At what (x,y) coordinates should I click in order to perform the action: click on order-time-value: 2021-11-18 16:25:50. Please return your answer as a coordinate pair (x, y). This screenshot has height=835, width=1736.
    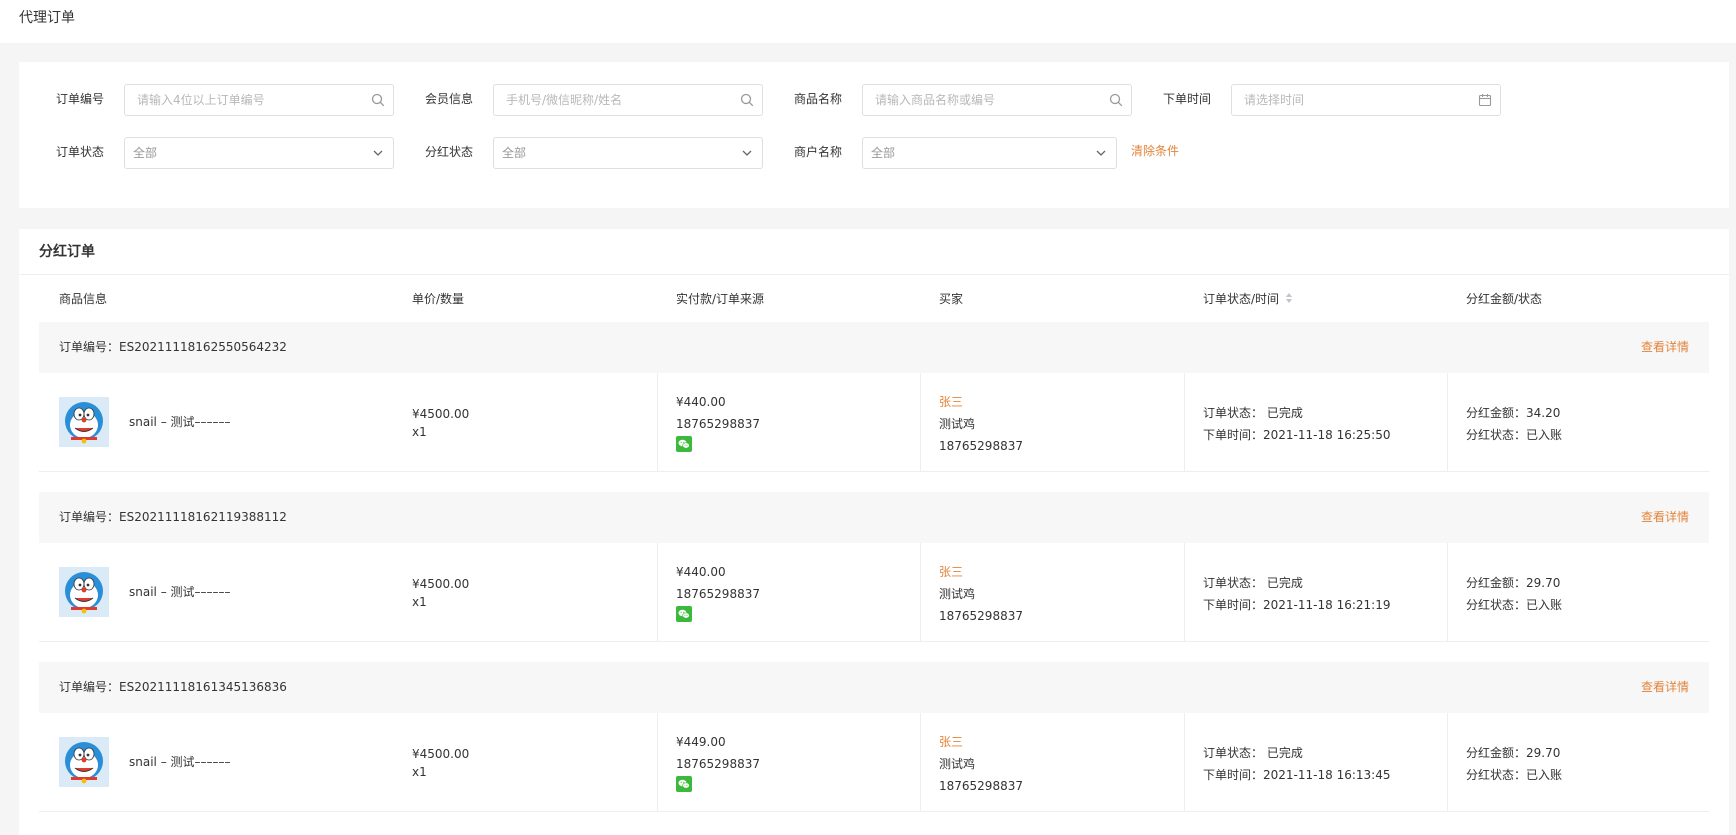
    Looking at the image, I should click on (1327, 435).